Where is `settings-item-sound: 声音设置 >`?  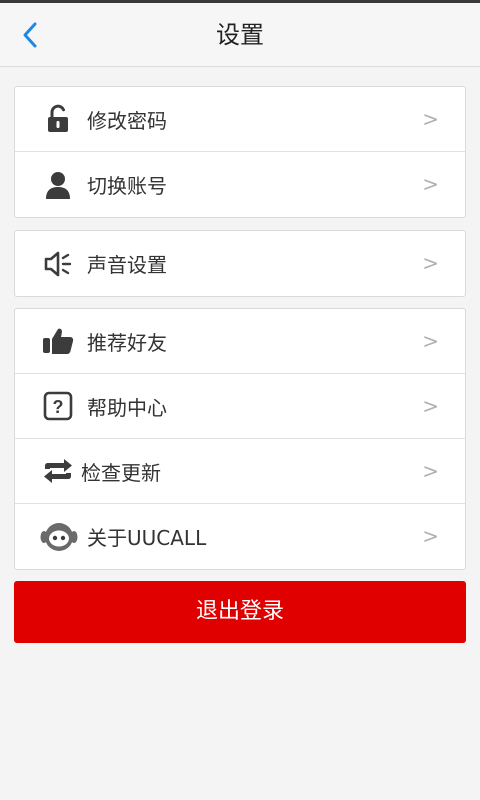 settings-item-sound: 声音设置 > is located at coordinates (240, 263).